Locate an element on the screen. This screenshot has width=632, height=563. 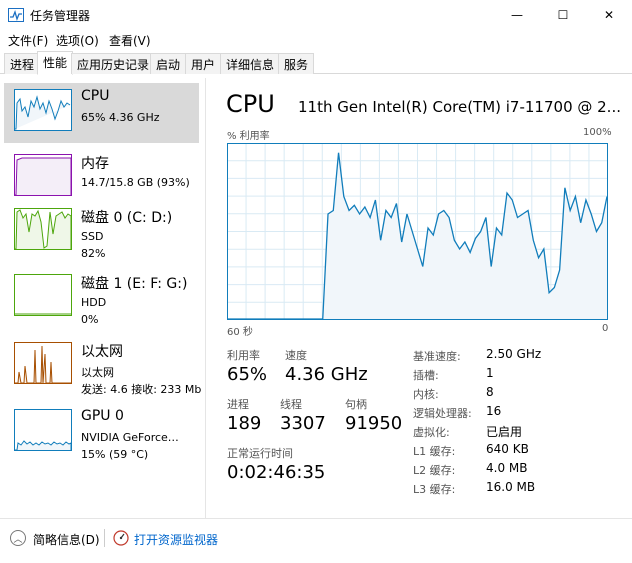
resource-ethernet: 以太网 以太网 发送: 4.6 接收: 233 Mb is located at coordinates (103, 366).